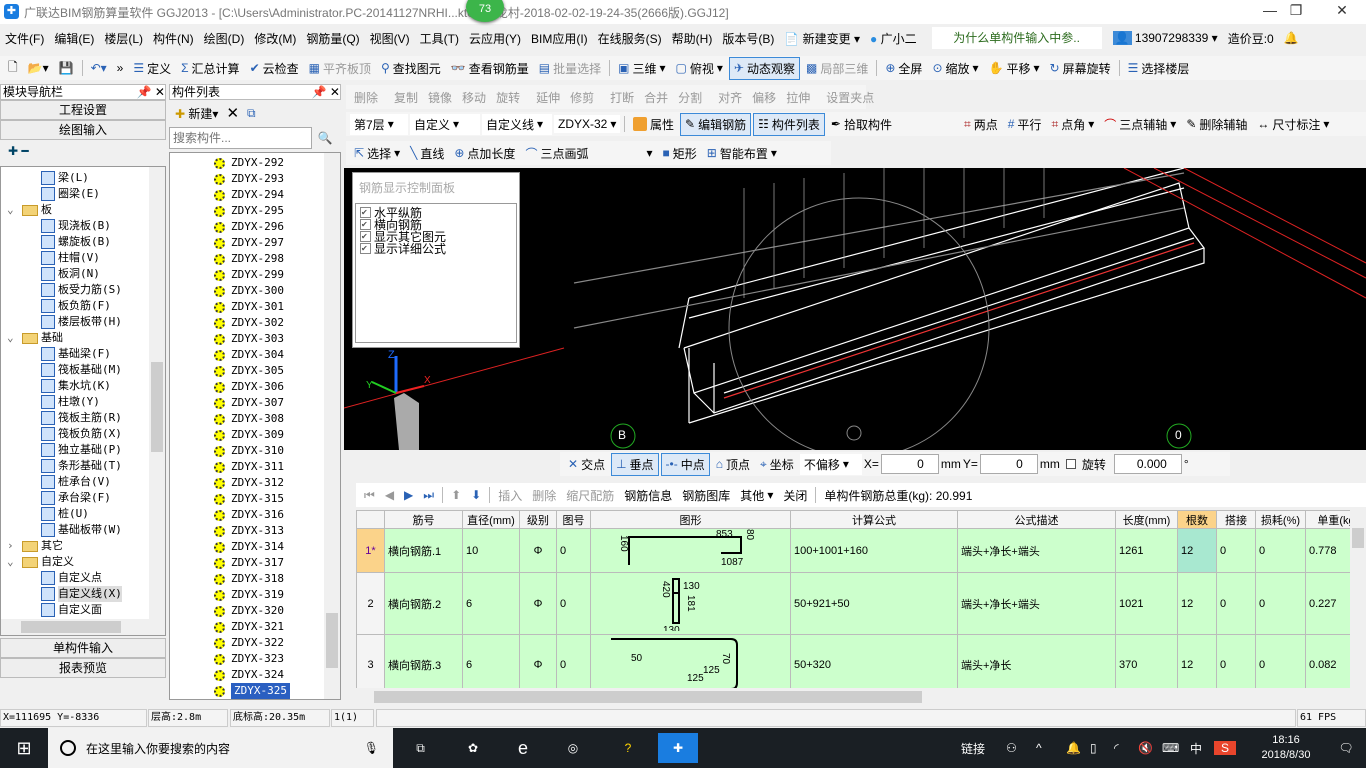  Describe the element at coordinates (120, 68) in the screenshot. I see `more-icon: »` at that location.